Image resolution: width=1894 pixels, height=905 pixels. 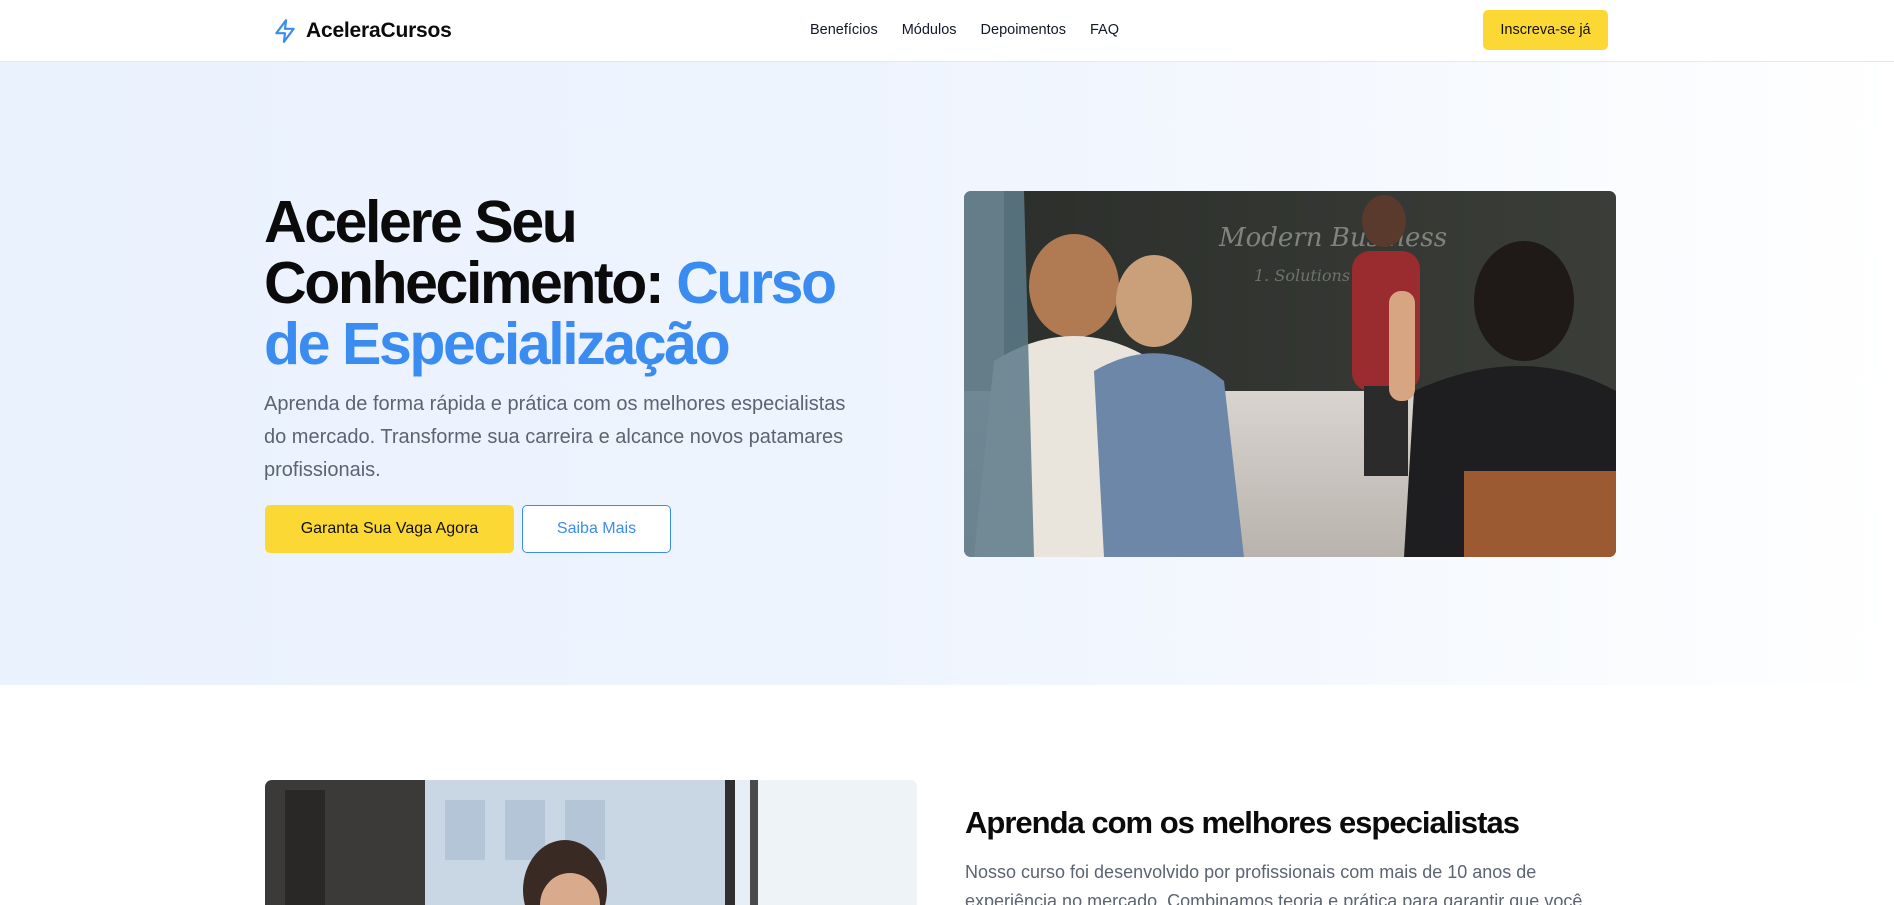 What do you see at coordinates (1104, 30) in the screenshot?
I see `nav-item-faq: FAQ` at bounding box center [1104, 30].